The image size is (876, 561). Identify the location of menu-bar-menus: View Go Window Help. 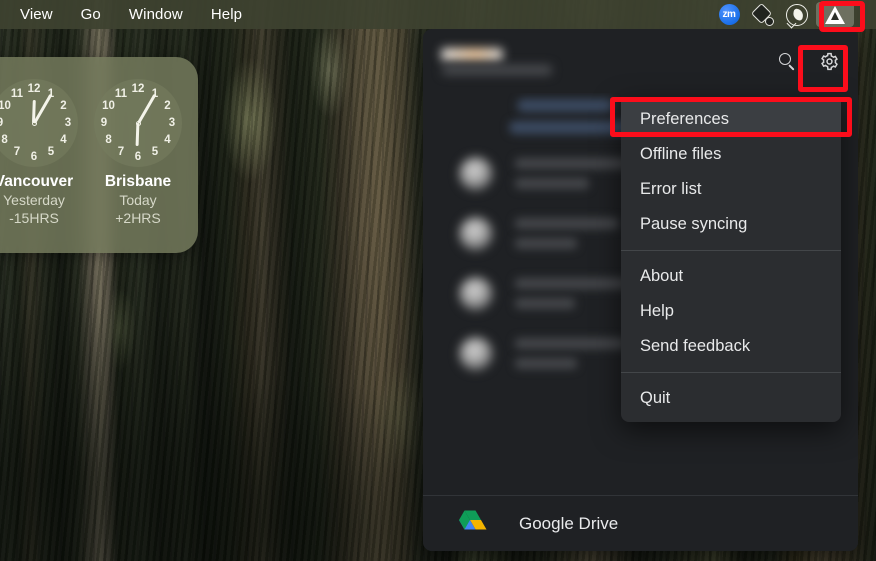
(128, 14).